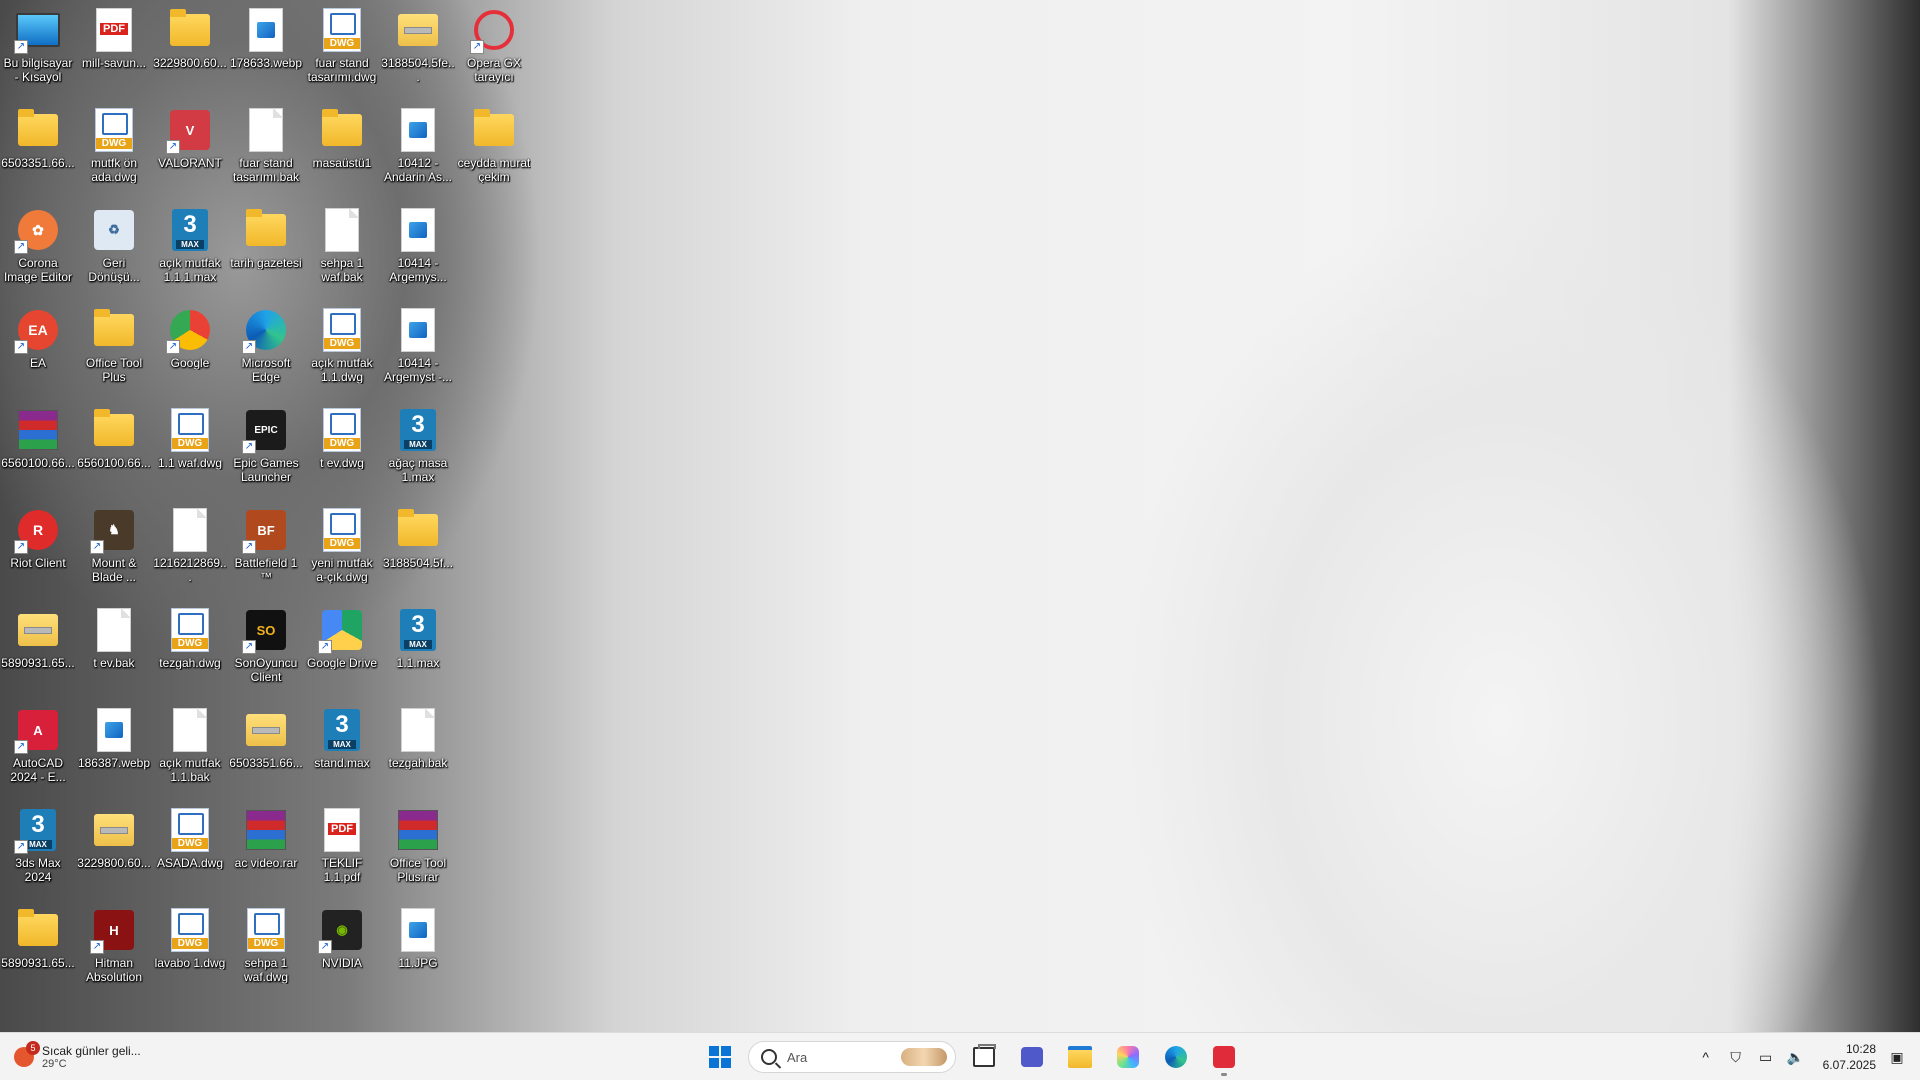 This screenshot has width=1920, height=1080. I want to click on desktop-icon: 3 MAX 1.1.max, so click(418, 652).